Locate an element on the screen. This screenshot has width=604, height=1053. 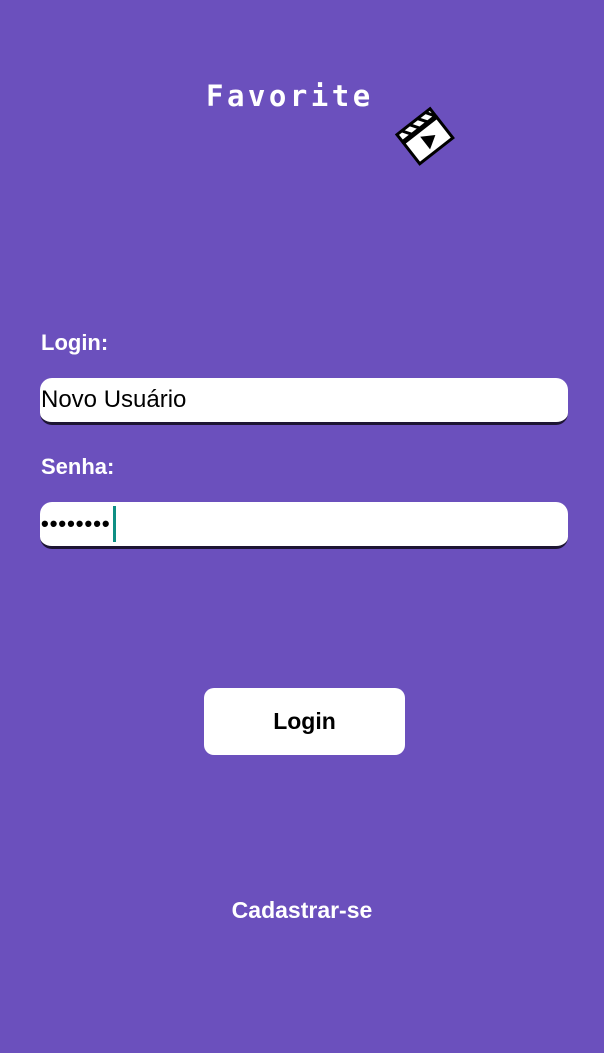
login-input-value: Novo Usuário is located at coordinates (114, 399).